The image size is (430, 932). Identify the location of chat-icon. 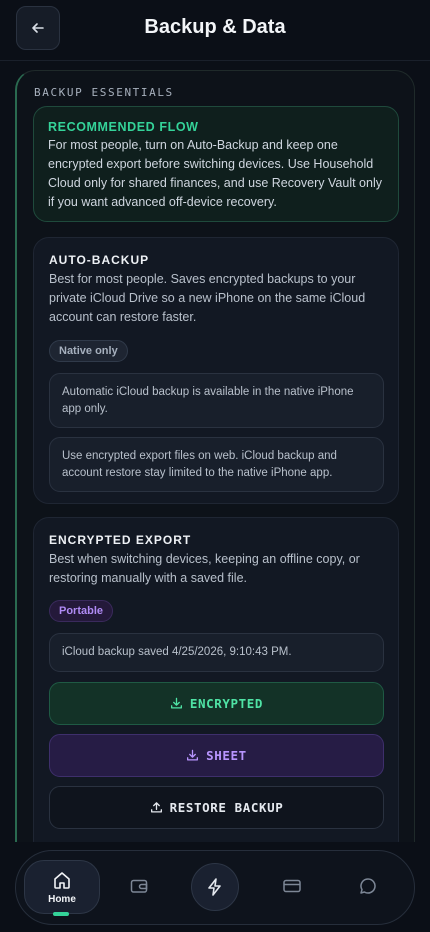
(368, 886).